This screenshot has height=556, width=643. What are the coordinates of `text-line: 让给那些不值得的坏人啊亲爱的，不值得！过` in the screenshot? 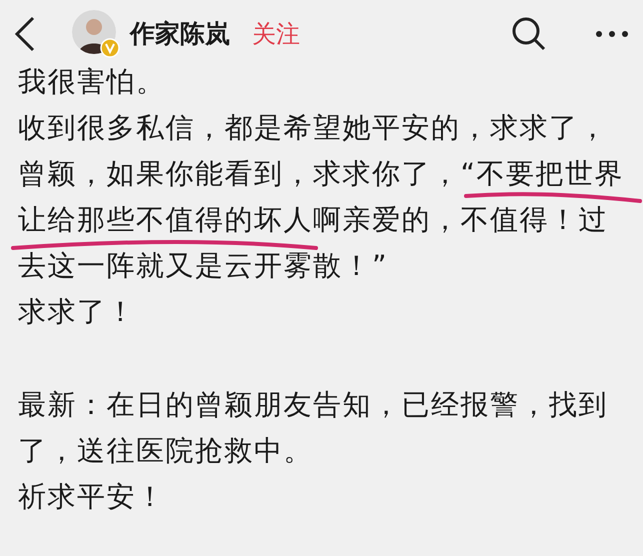 It's located at (313, 220).